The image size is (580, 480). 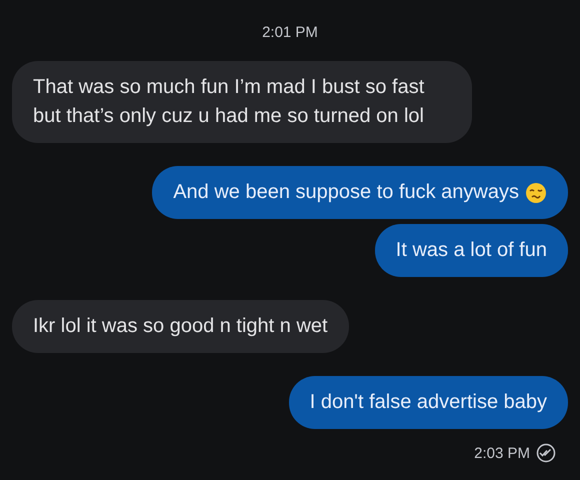 What do you see at coordinates (290, 32) in the screenshot?
I see `timestamp: 2:01 PM` at bounding box center [290, 32].